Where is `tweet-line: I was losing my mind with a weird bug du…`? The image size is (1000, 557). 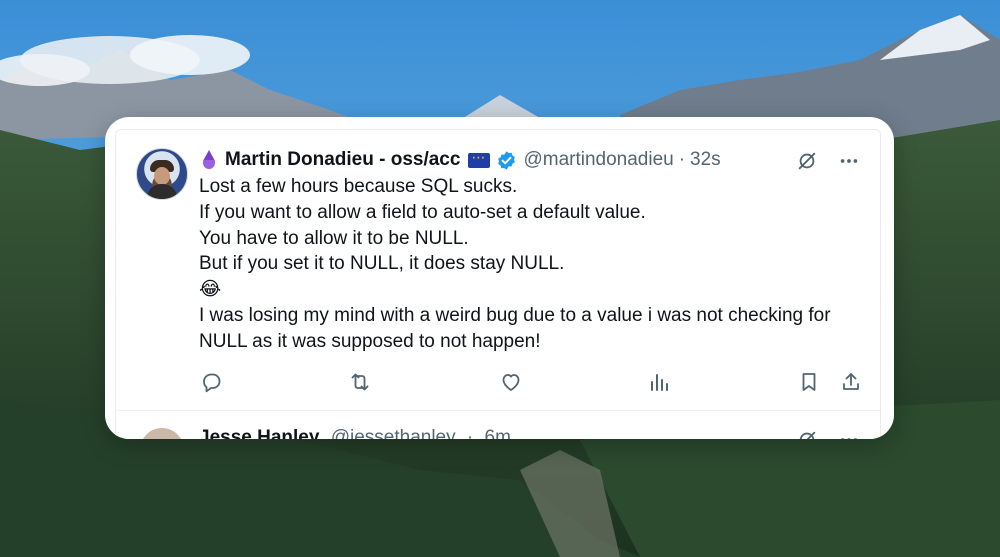
tweet-line: I was losing my mind with a weird bug du… is located at coordinates (515, 315).